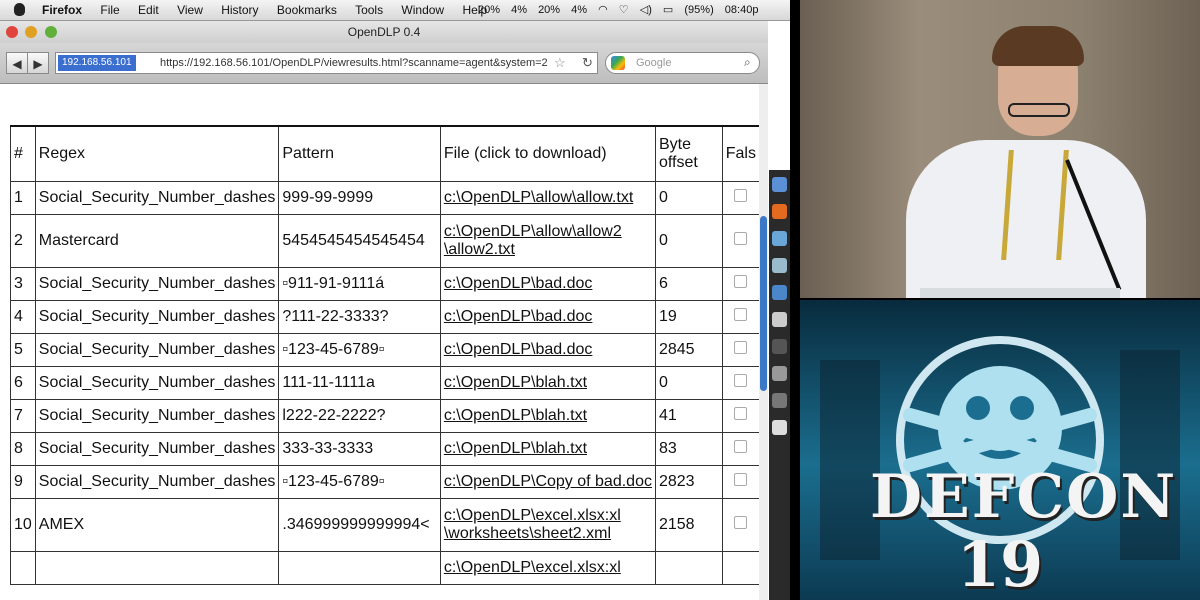  I want to click on menubar-status: 20% 4% 20% 4% ◠ ♡ ◁) ▭ (95%) 08:40p, so click(622, 9).